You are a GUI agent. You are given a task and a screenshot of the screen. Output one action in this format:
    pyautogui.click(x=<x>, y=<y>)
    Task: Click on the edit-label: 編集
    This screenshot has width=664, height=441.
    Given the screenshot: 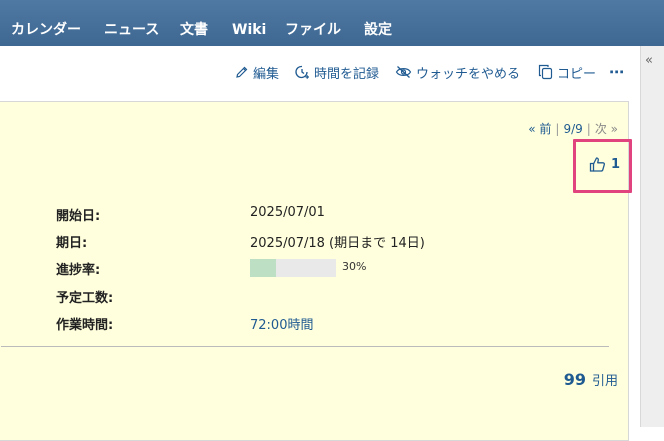 What is the action you would take?
    pyautogui.click(x=266, y=74)
    